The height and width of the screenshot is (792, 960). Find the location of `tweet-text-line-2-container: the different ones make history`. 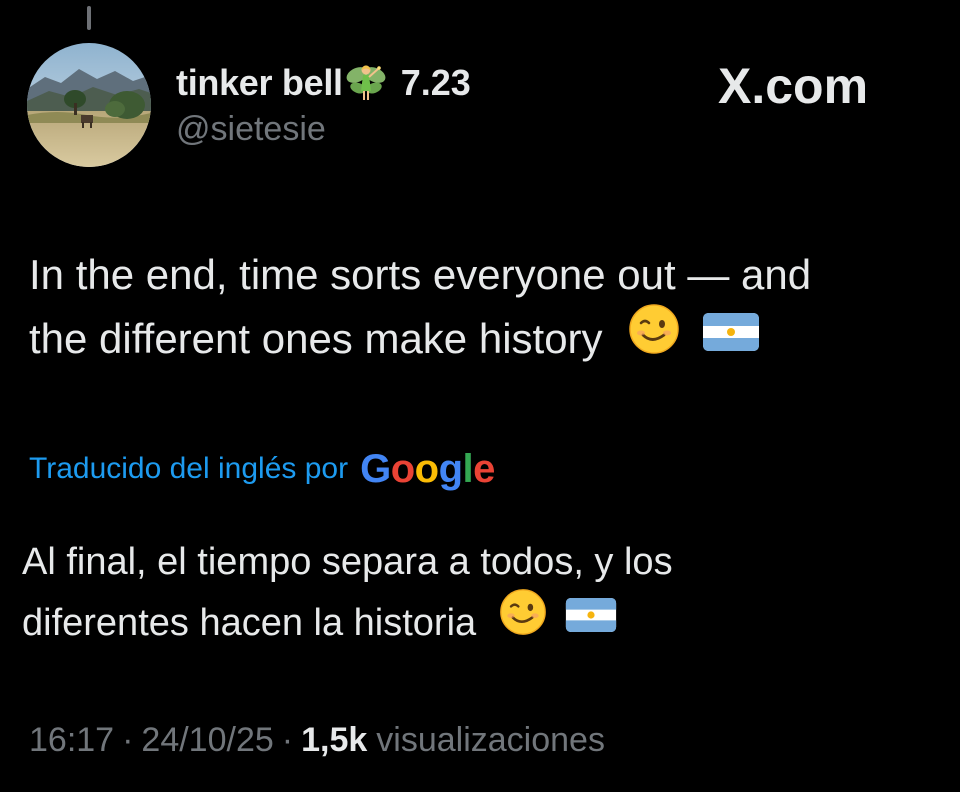

tweet-text-line-2-container: the different ones make history is located at coordinates (484, 340).